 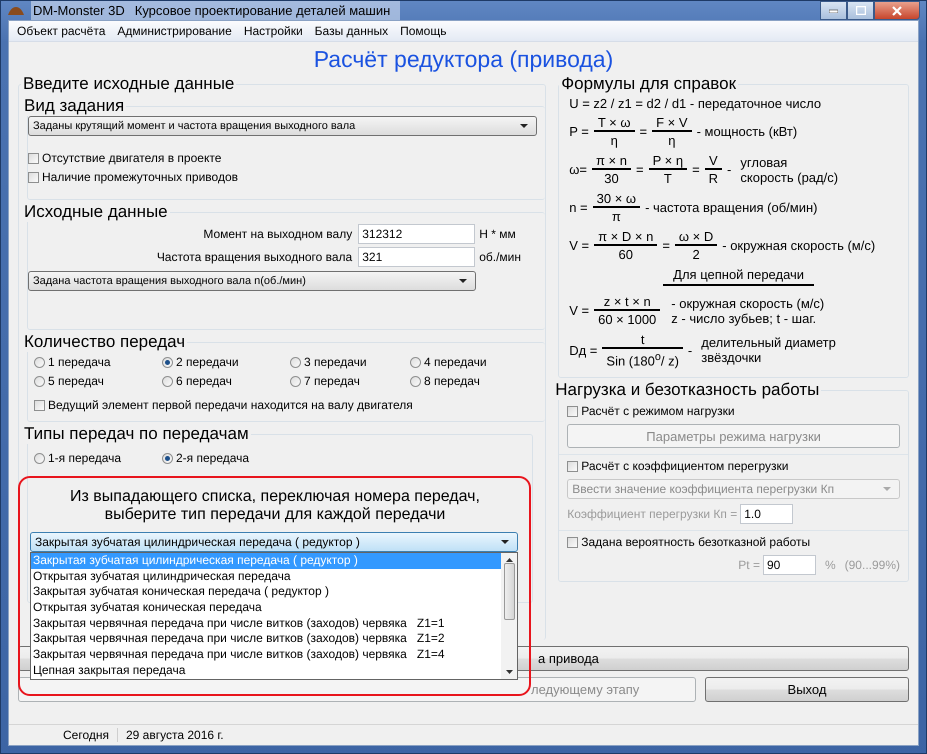 I want to click on formula-text: - окружная скорость (м/с), so click(x=799, y=245).